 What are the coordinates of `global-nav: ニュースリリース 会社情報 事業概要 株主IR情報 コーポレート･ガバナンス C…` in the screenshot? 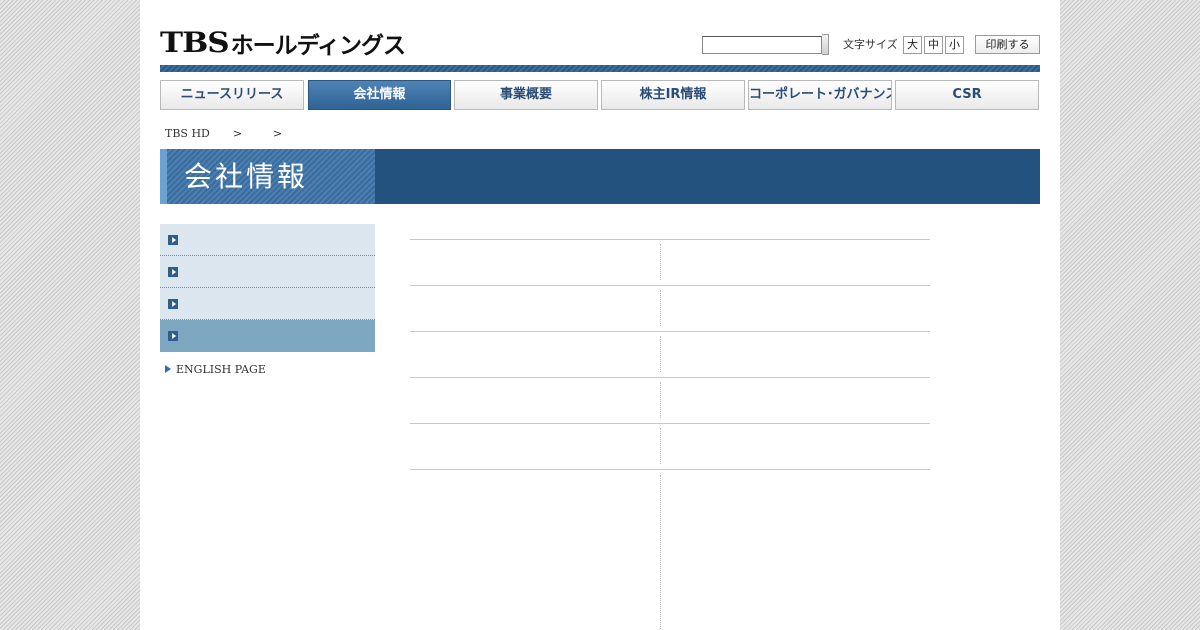 It's located at (600, 95).